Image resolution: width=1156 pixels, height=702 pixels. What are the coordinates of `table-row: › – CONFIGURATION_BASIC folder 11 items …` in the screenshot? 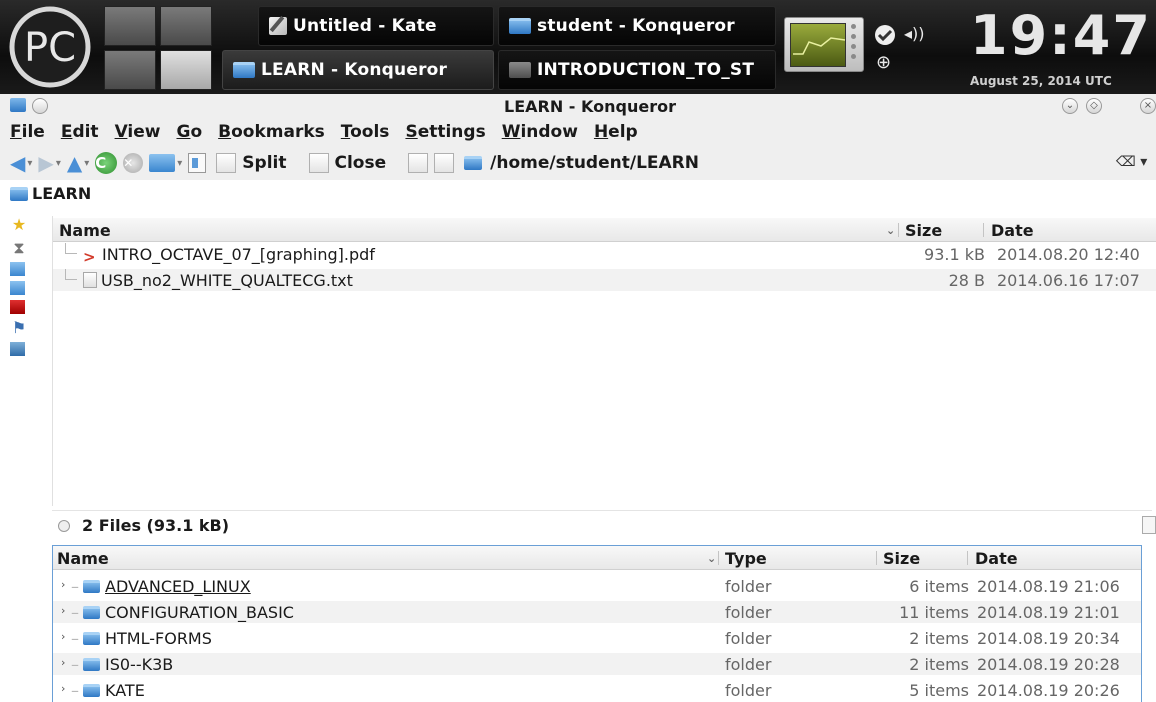 It's located at (597, 612).